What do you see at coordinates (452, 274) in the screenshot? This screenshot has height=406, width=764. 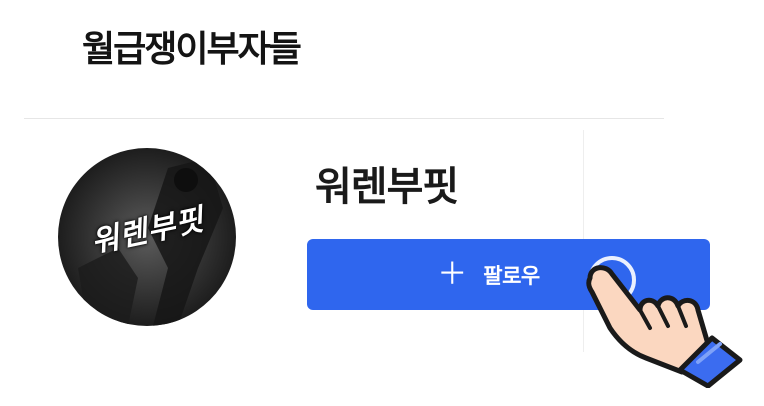 I see `plus-icon: ＋` at bounding box center [452, 274].